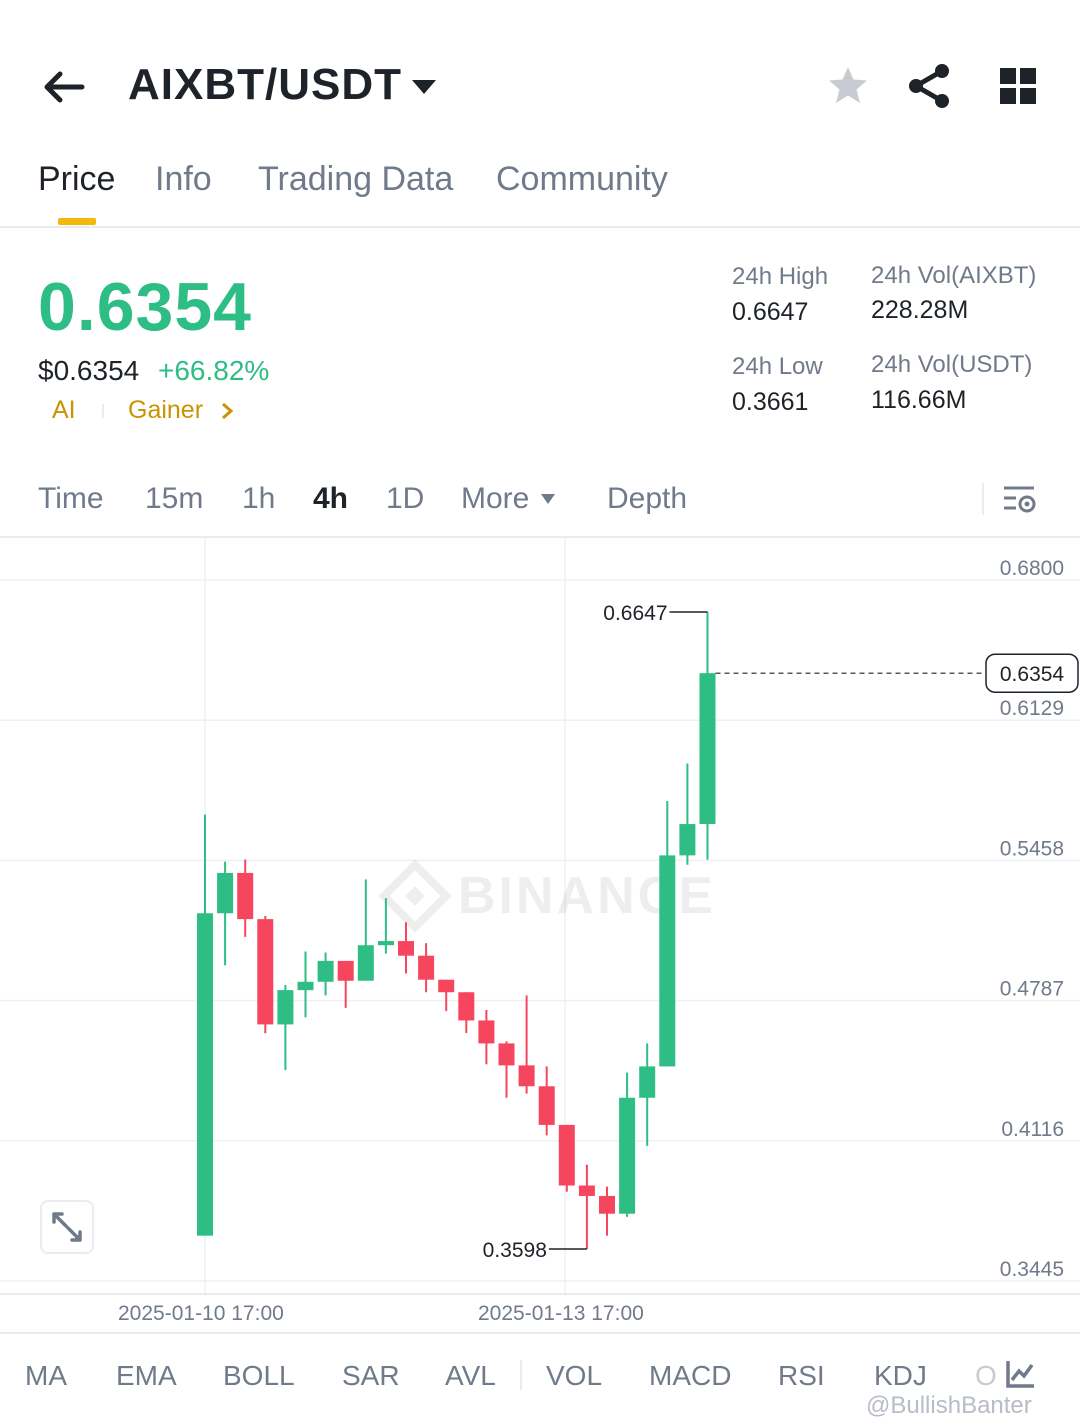 The width and height of the screenshot is (1080, 1427). What do you see at coordinates (1032, 1269) in the screenshot?
I see `y-axis-tick: 0.3445` at bounding box center [1032, 1269].